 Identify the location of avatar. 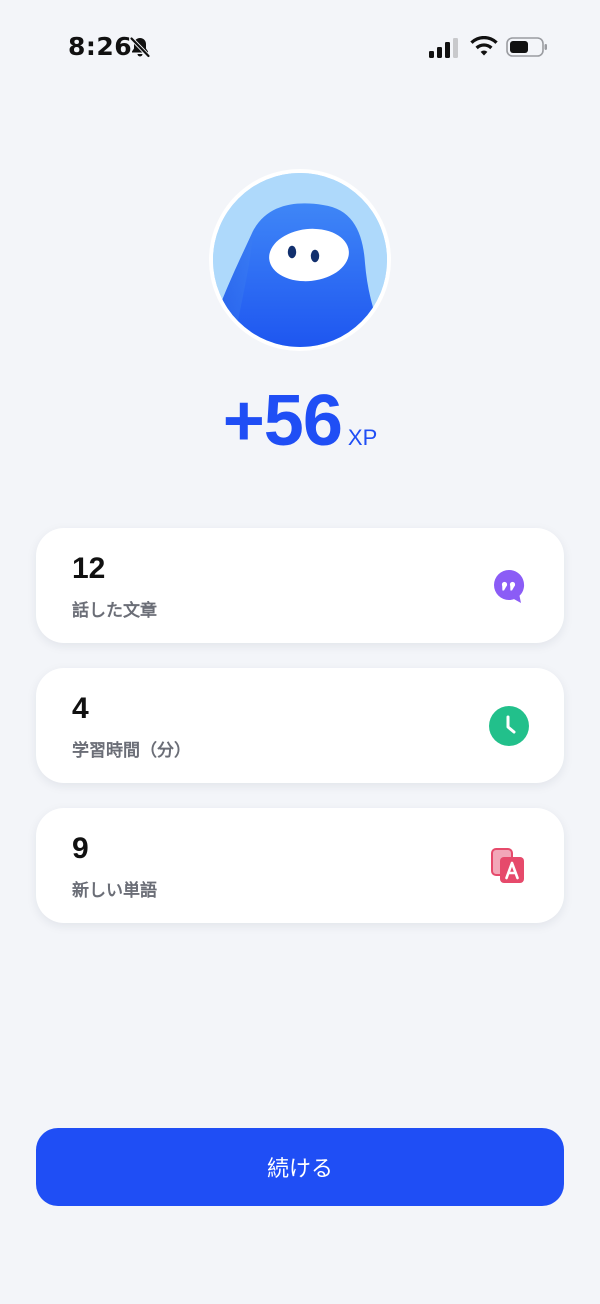
(300, 260).